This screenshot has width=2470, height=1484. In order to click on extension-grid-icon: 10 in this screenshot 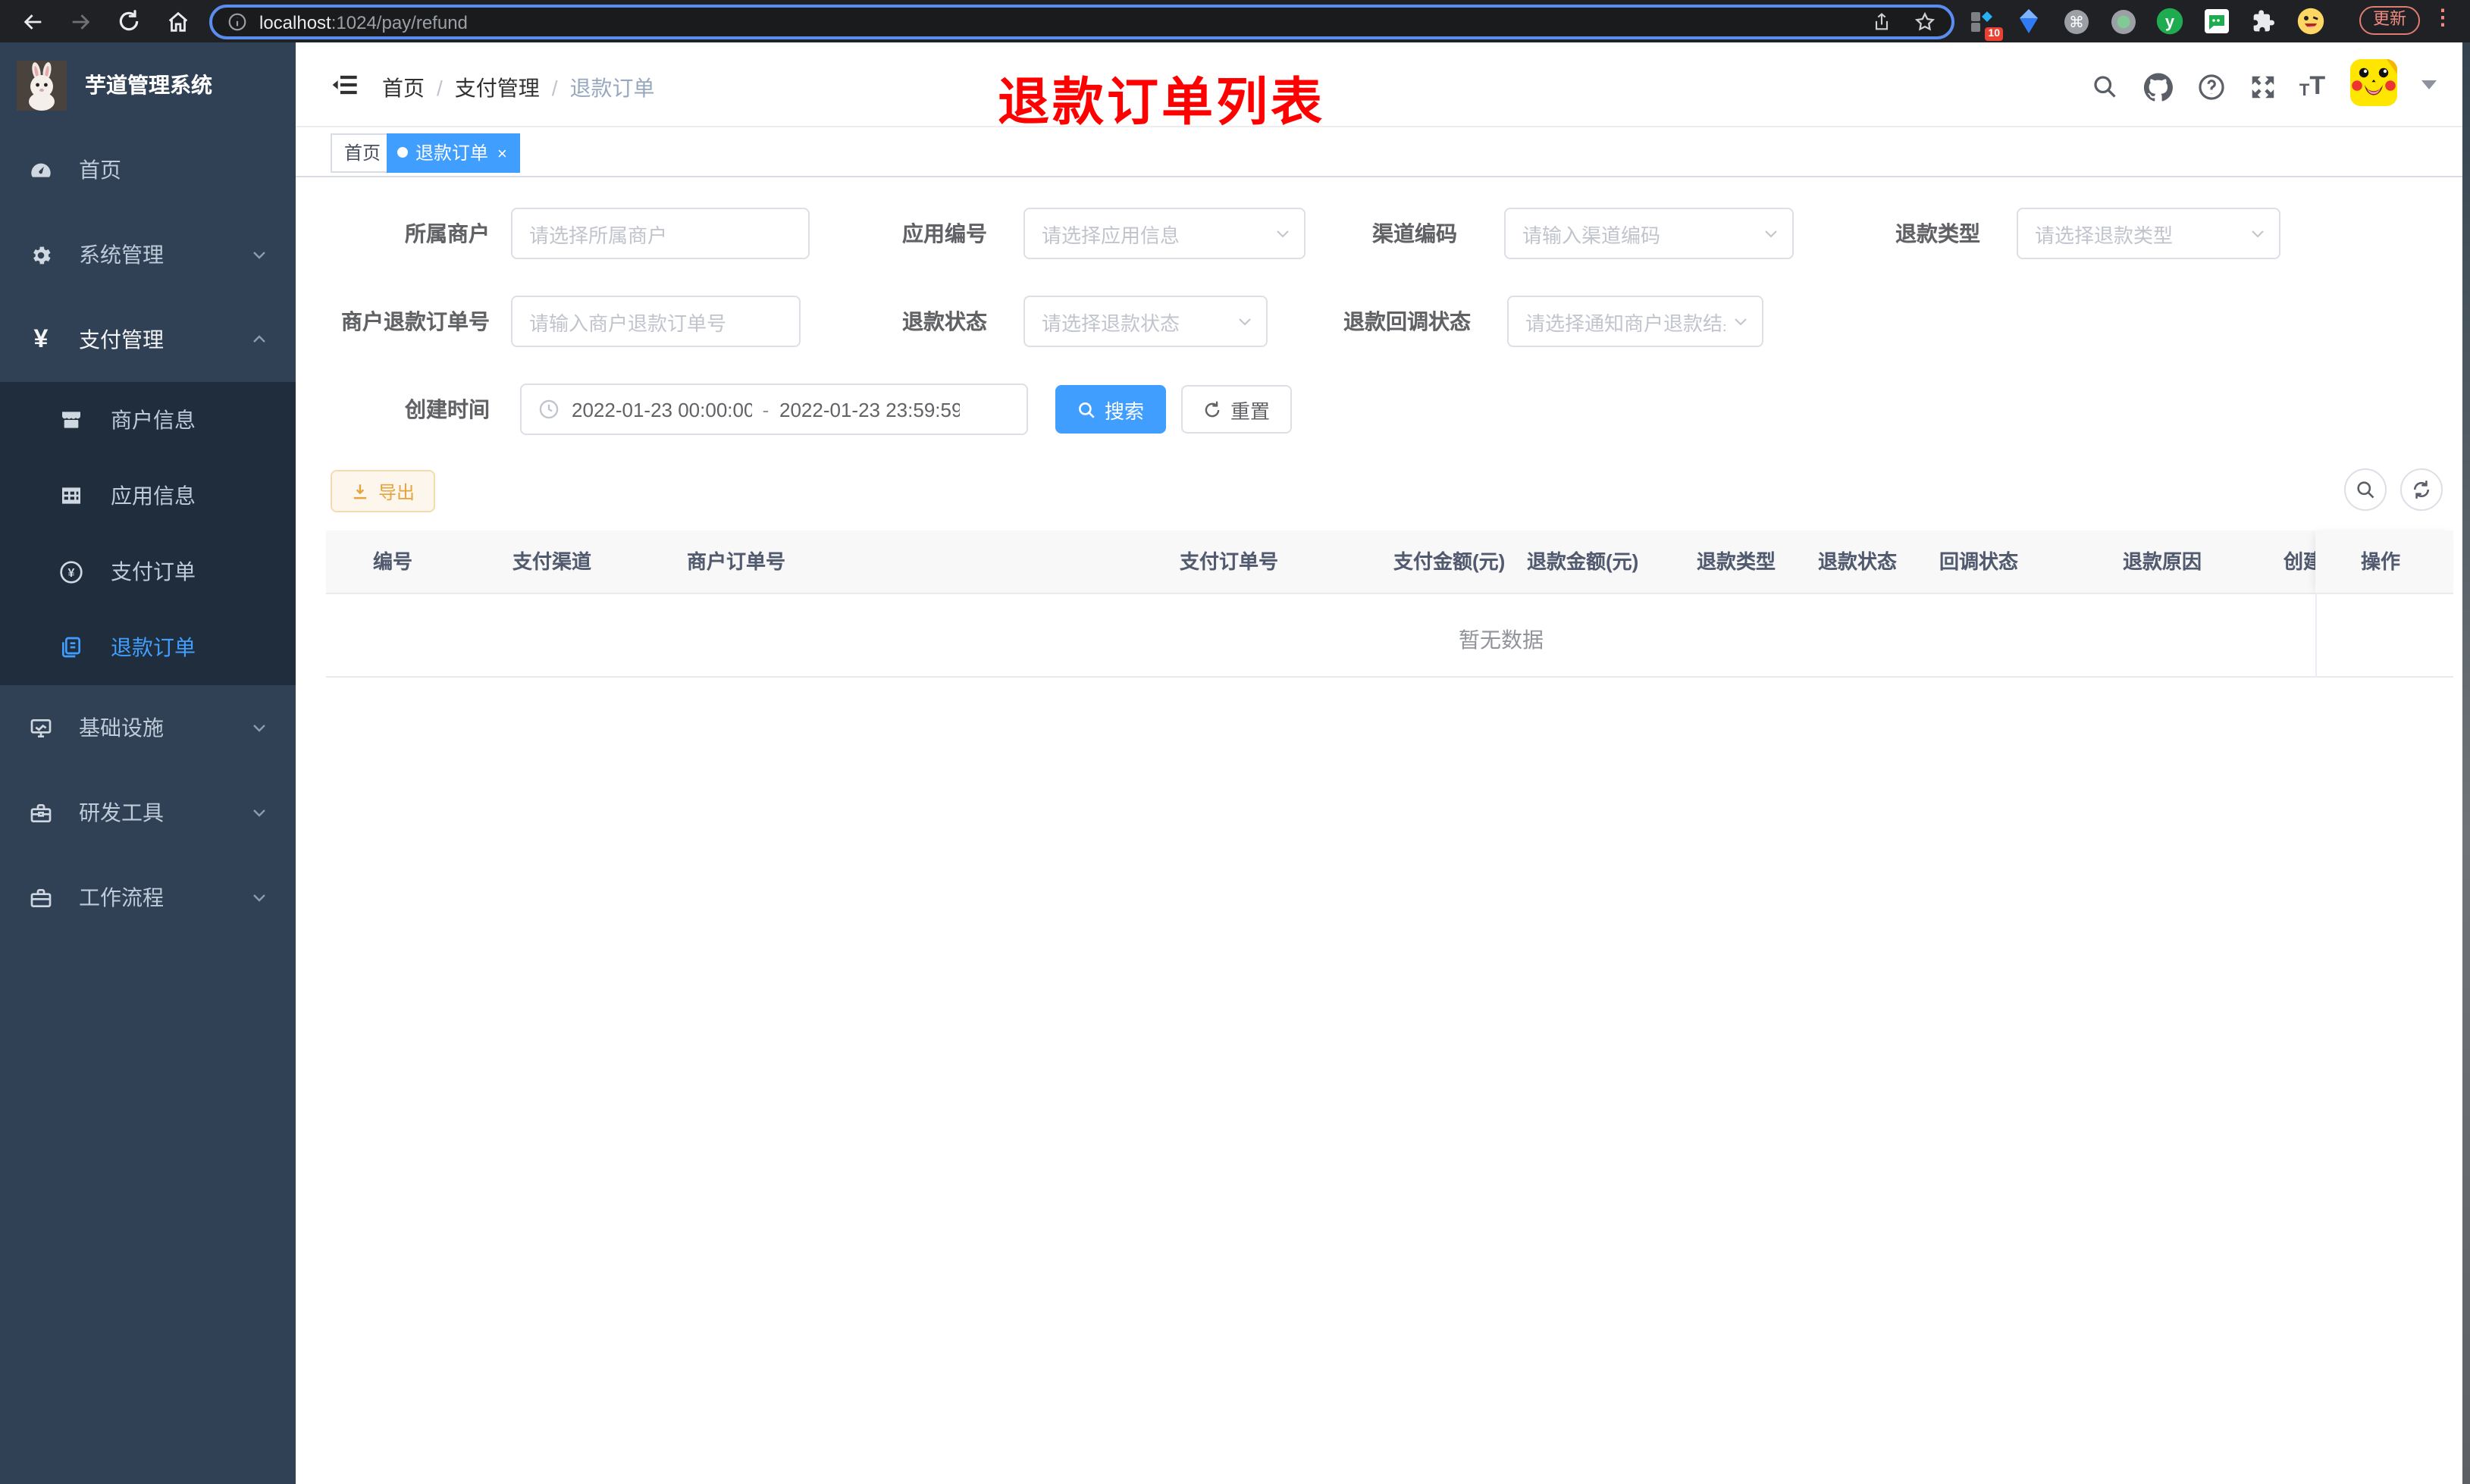, I will do `click(1985, 25)`.